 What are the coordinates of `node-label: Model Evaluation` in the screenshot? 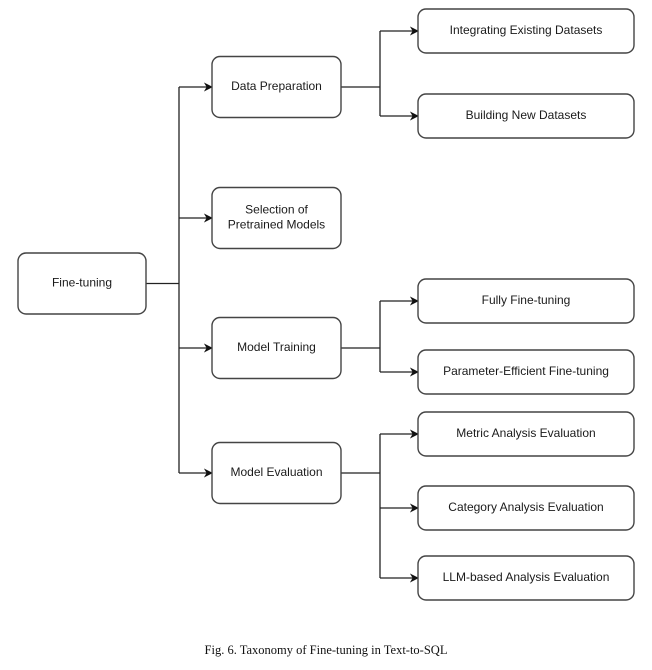 It's located at (276, 472).